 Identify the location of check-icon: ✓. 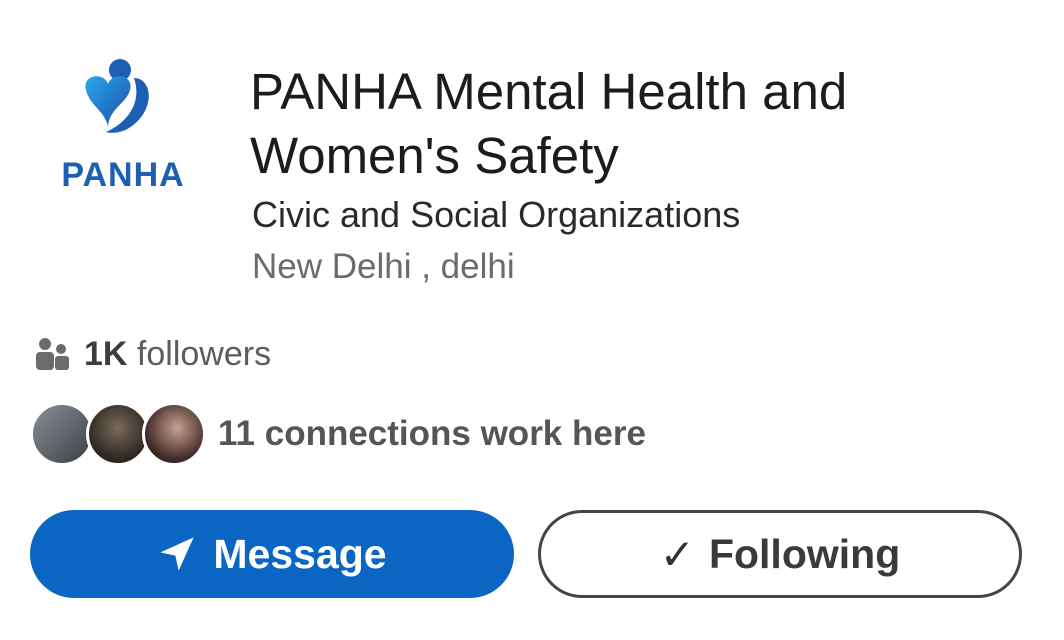
(677, 554).